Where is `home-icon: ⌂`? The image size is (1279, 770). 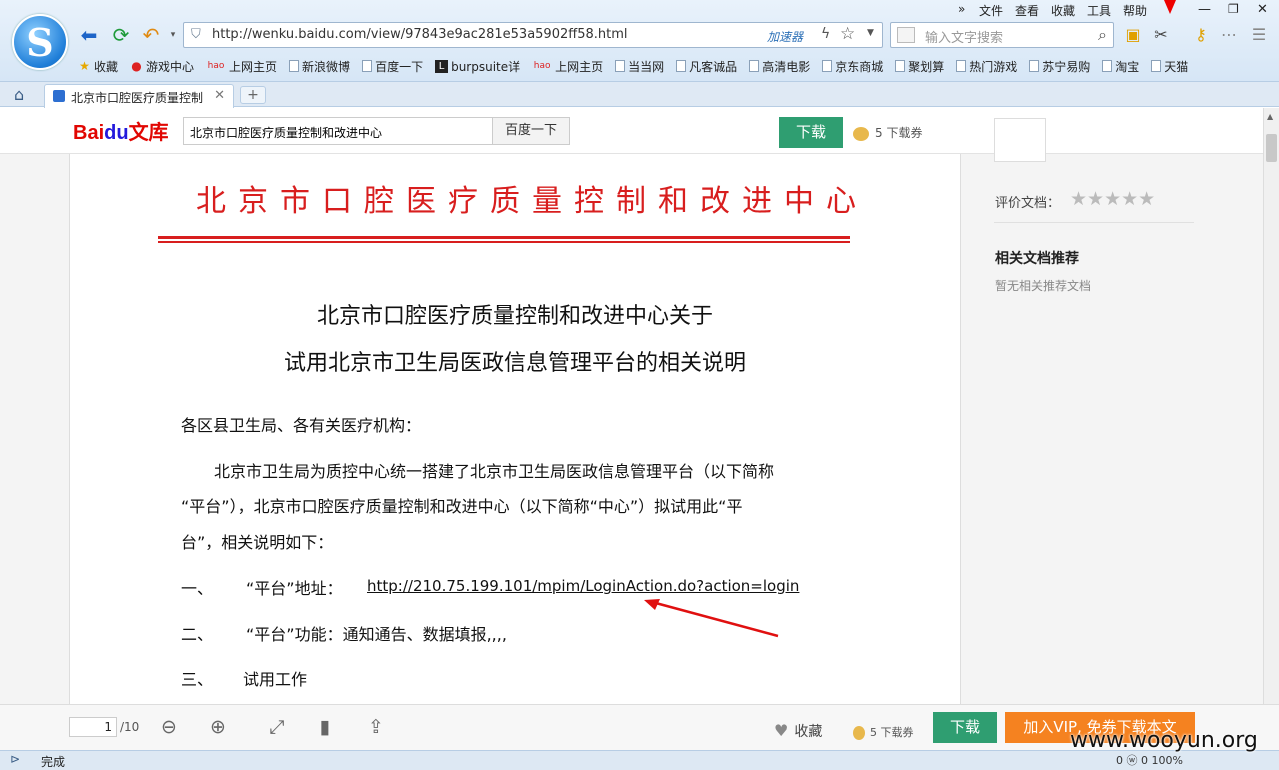 home-icon: ⌂ is located at coordinates (19, 94).